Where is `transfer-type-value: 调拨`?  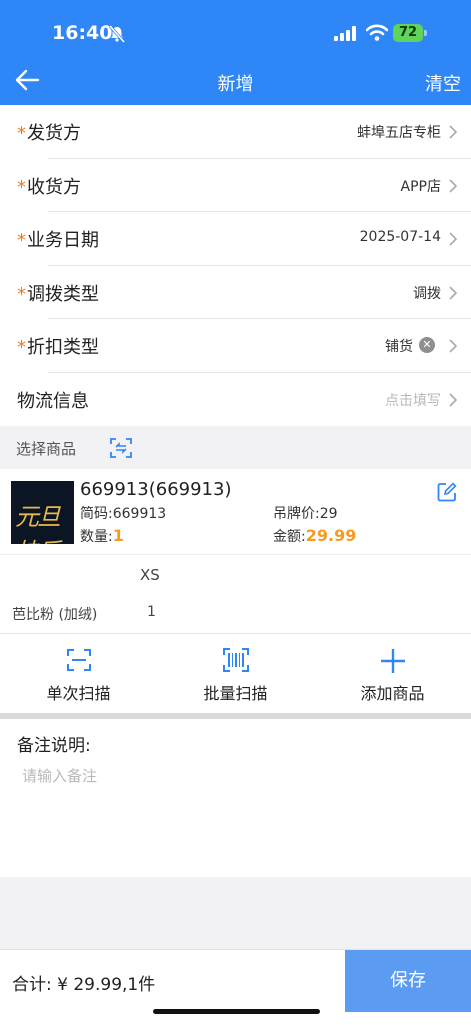
transfer-type-value: 调拨 is located at coordinates (427, 293).